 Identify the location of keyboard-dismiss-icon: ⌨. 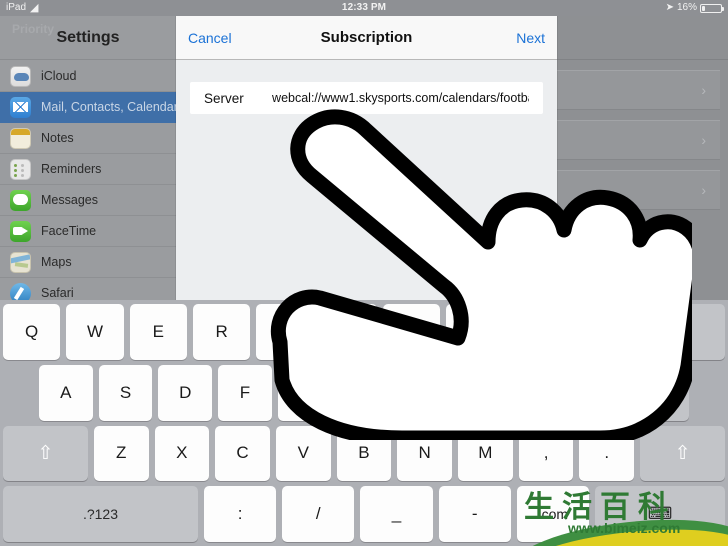
(660, 514).